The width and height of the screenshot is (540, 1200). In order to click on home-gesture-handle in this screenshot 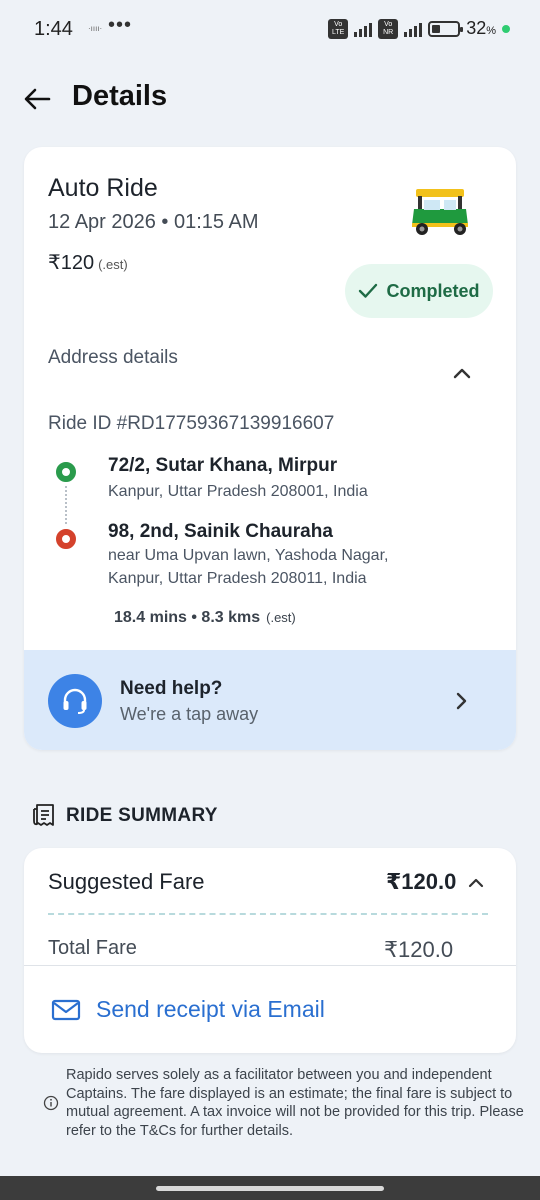, I will do `click(270, 1188)`.